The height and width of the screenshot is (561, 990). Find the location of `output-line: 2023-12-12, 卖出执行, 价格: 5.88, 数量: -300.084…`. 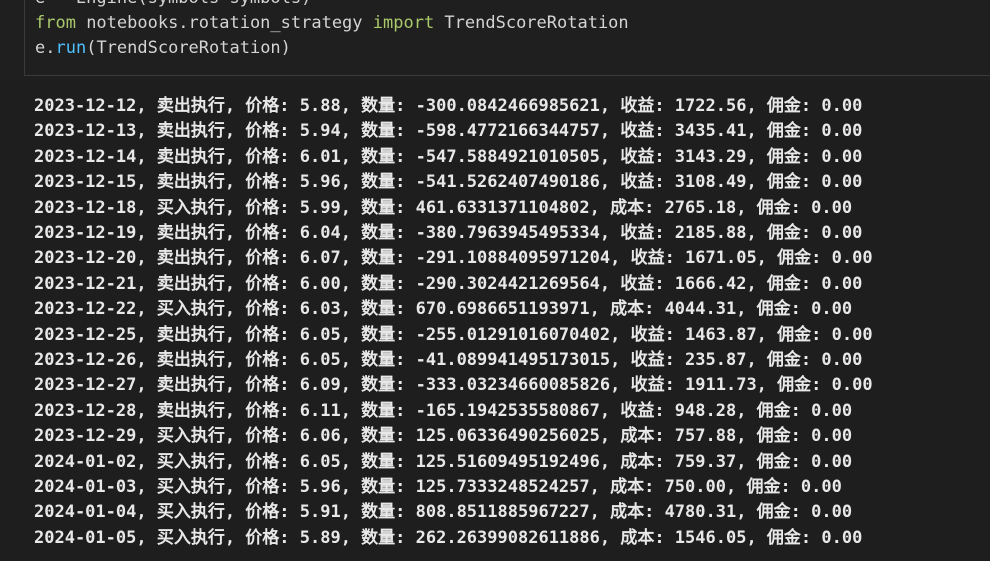

output-line: 2023-12-12, 卖出执行, 价格: 5.88, 数量: -300.084… is located at coordinates (448, 106).